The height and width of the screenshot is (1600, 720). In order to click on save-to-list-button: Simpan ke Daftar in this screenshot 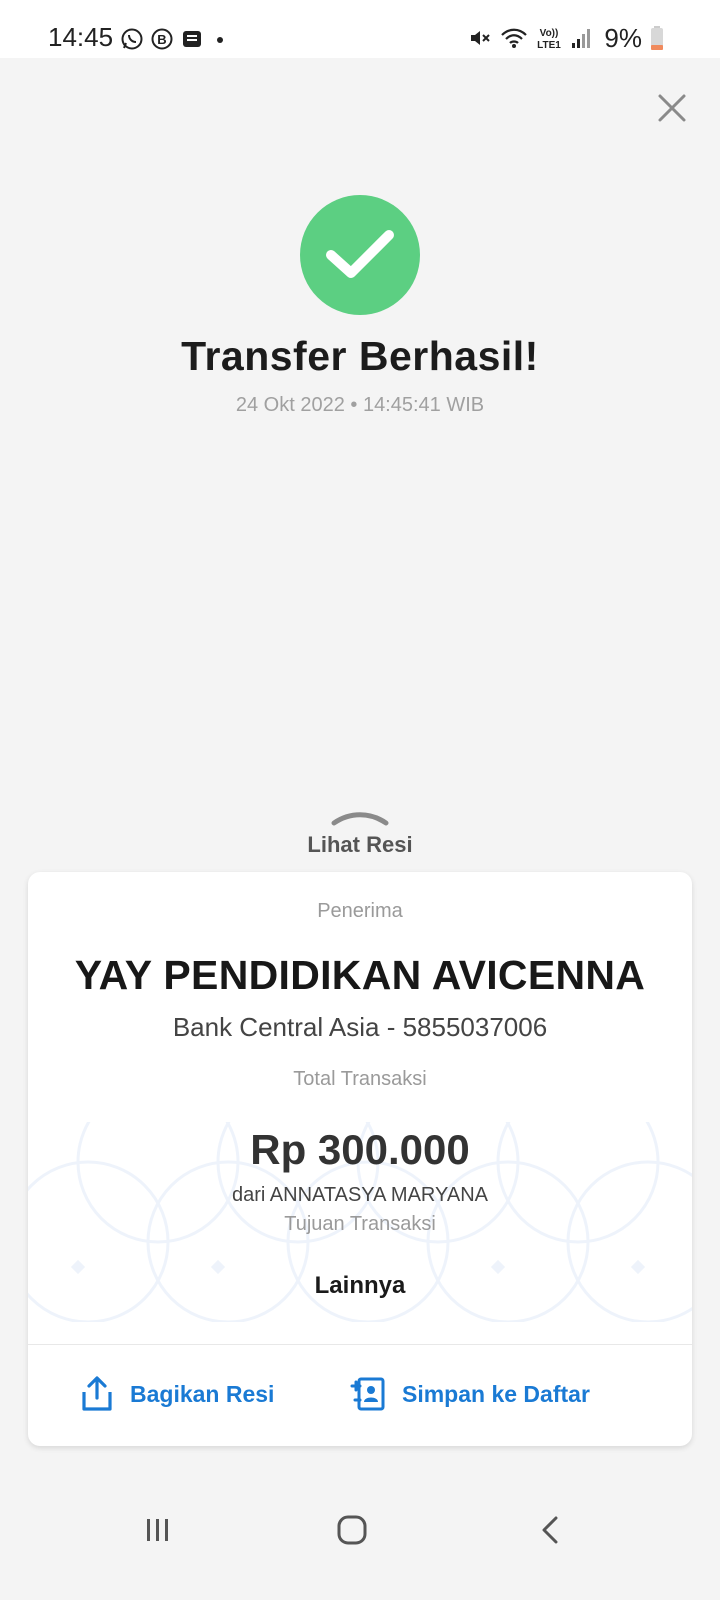, I will do `click(470, 1394)`.